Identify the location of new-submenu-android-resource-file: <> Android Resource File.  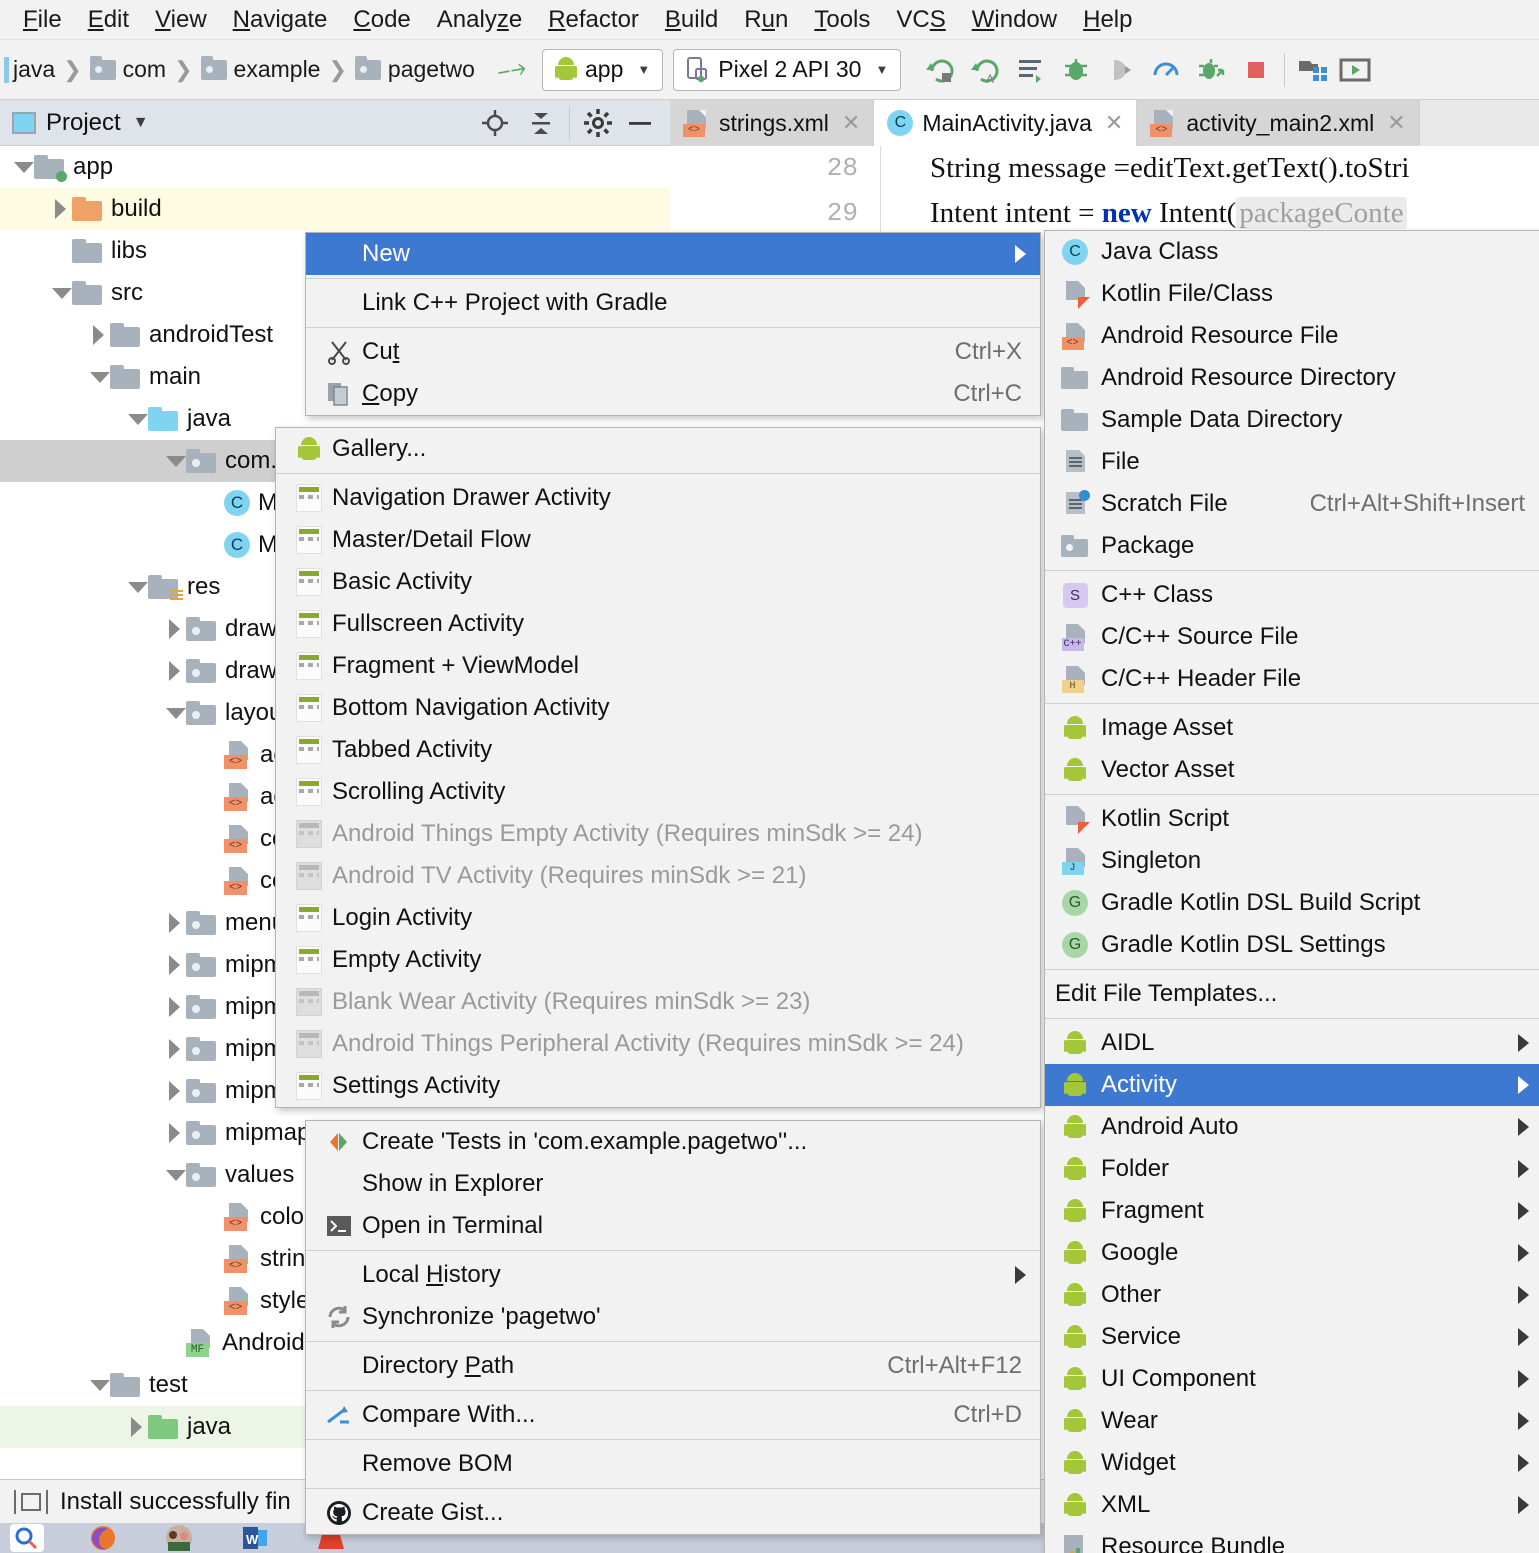
(1292, 336).